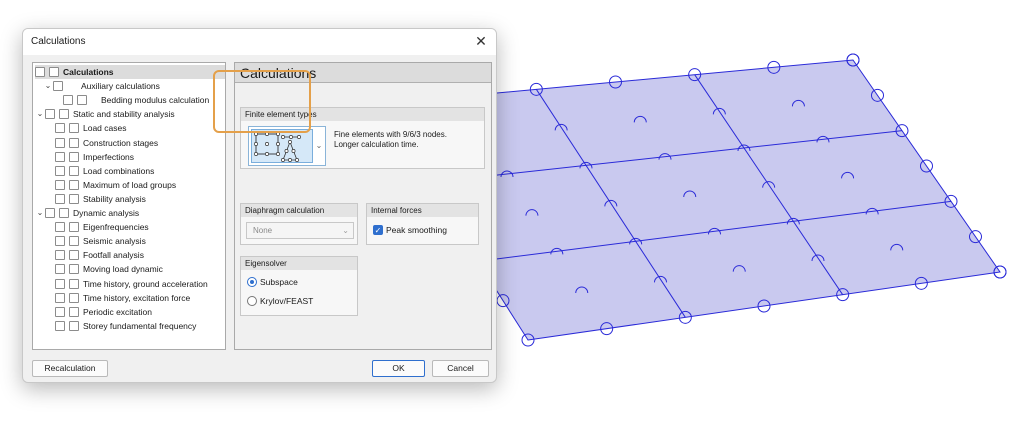  What do you see at coordinates (287, 301) in the screenshot?
I see `krylov-feast-label: Krylov/FEAST` at bounding box center [287, 301].